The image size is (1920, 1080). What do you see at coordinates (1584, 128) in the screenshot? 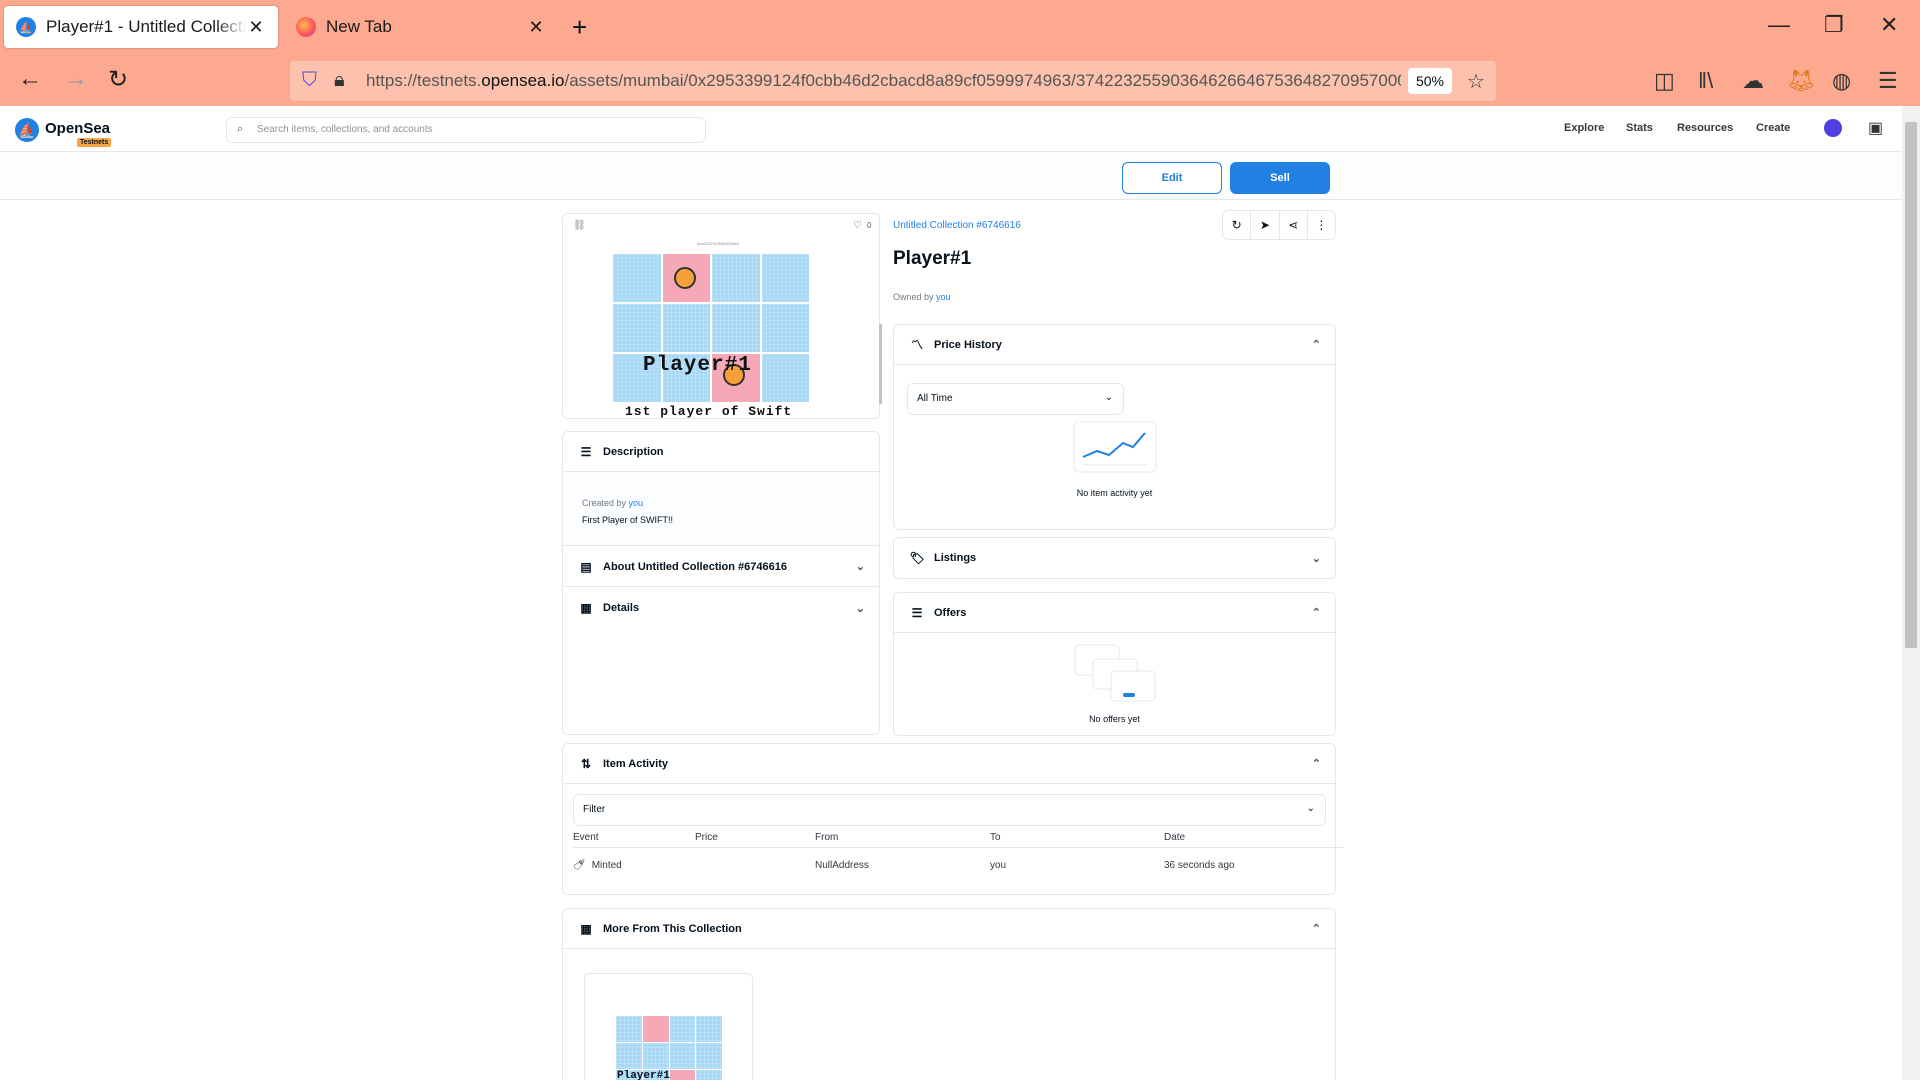
I see `nav-explore: Explore` at bounding box center [1584, 128].